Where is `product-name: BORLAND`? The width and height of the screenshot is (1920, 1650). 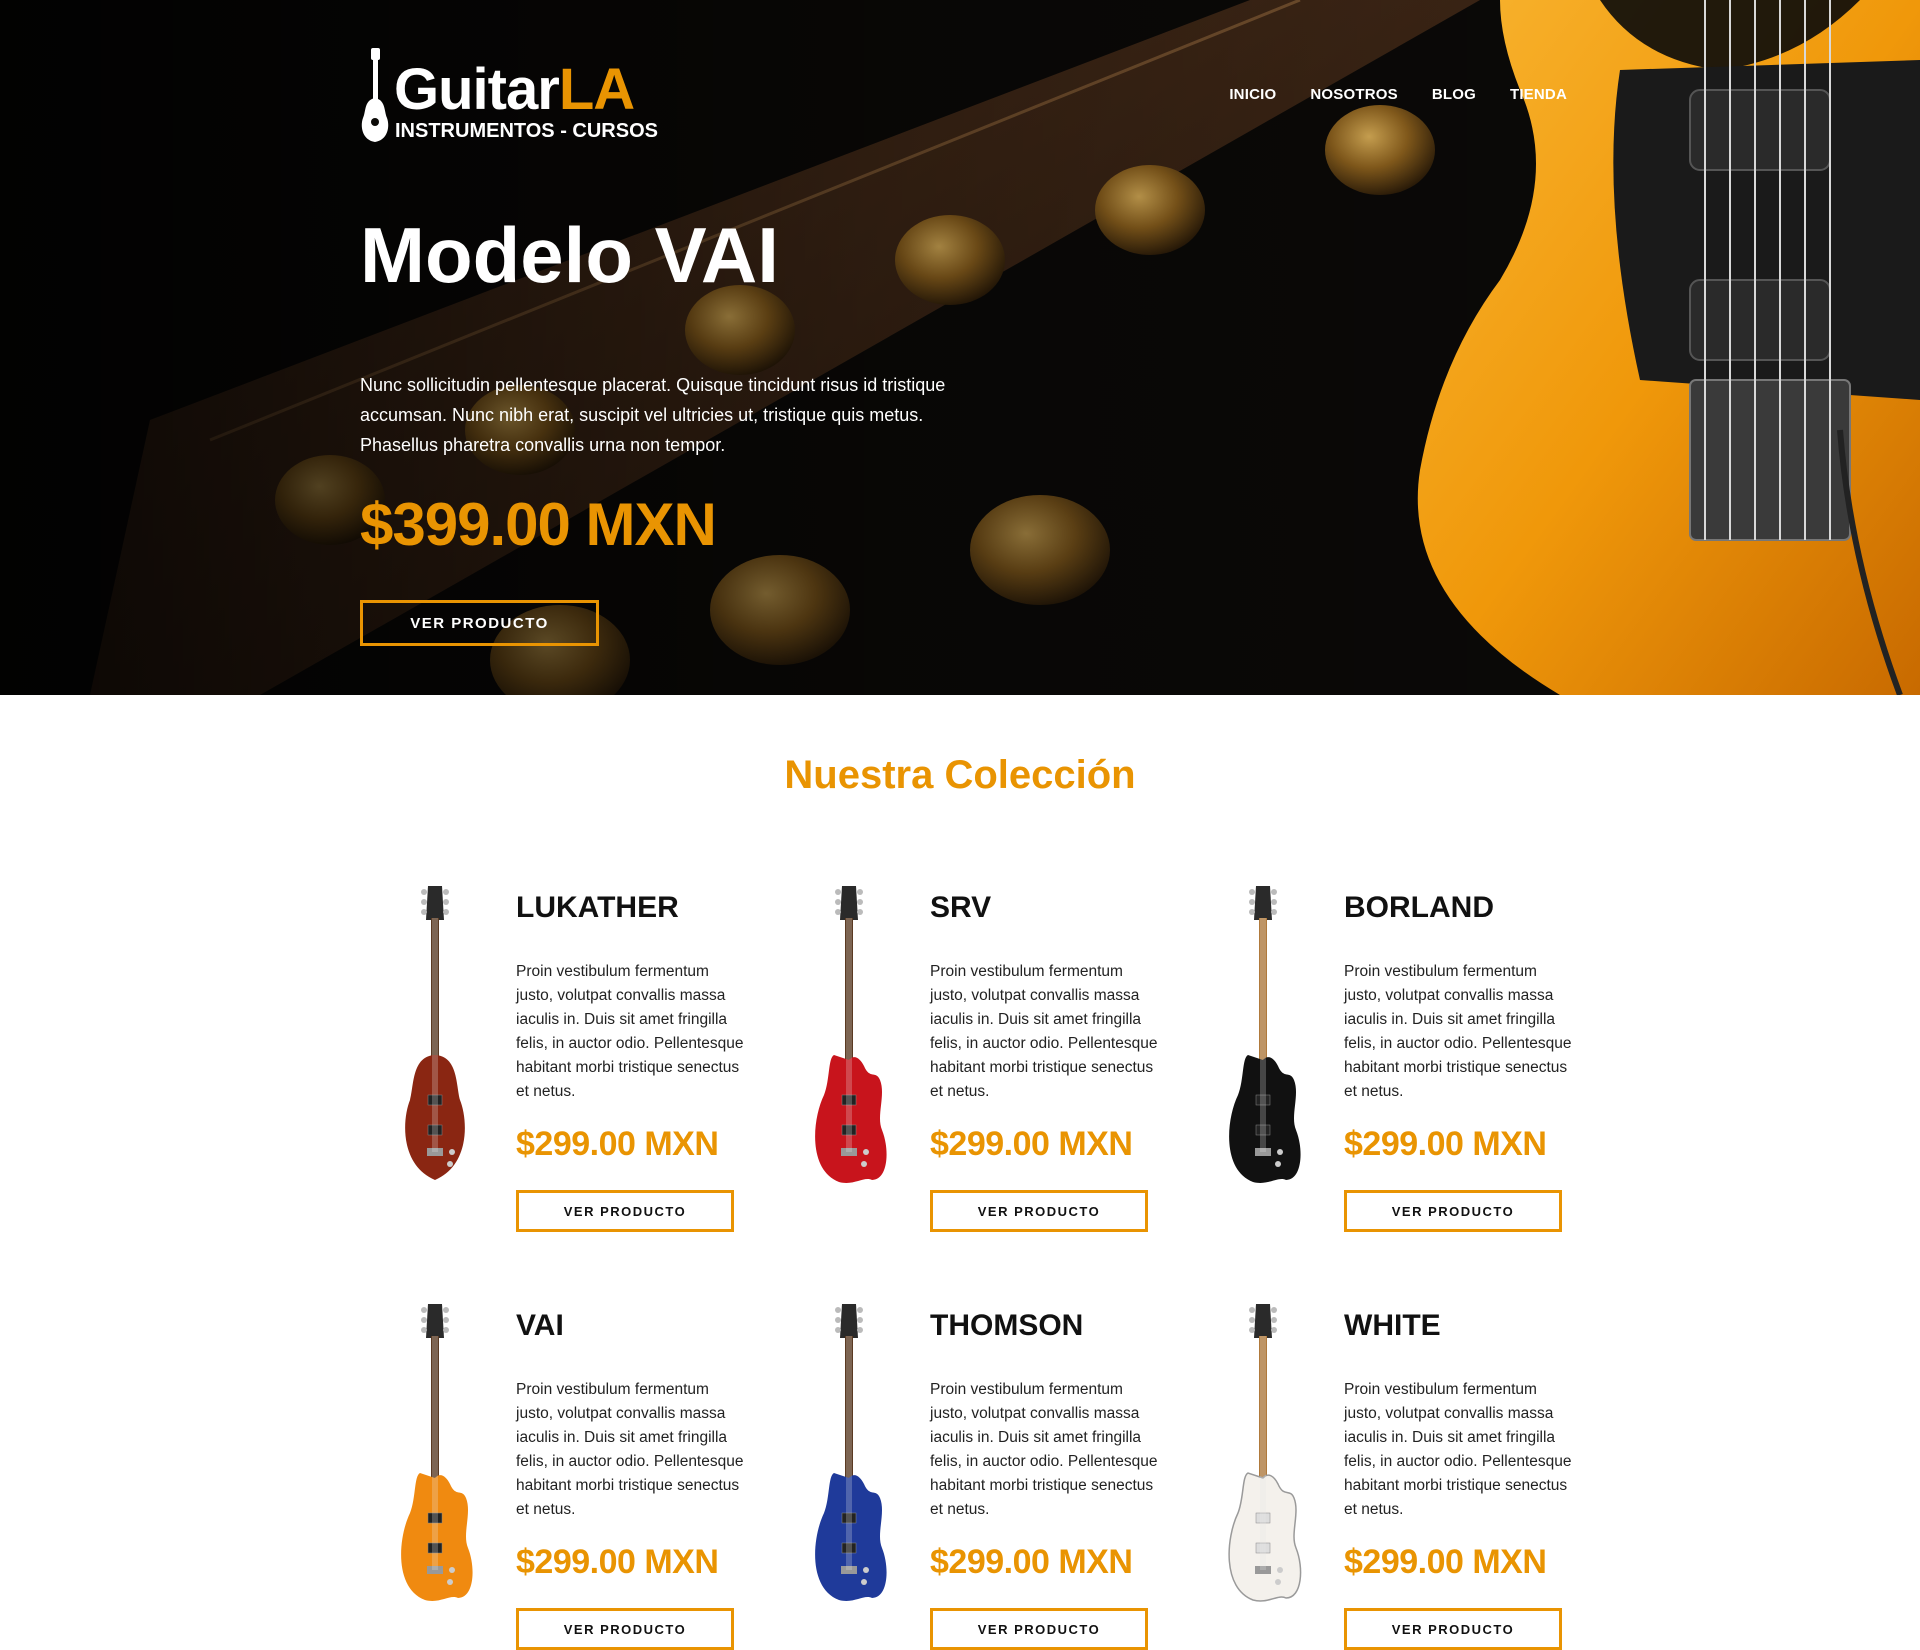 product-name: BORLAND is located at coordinates (1419, 907).